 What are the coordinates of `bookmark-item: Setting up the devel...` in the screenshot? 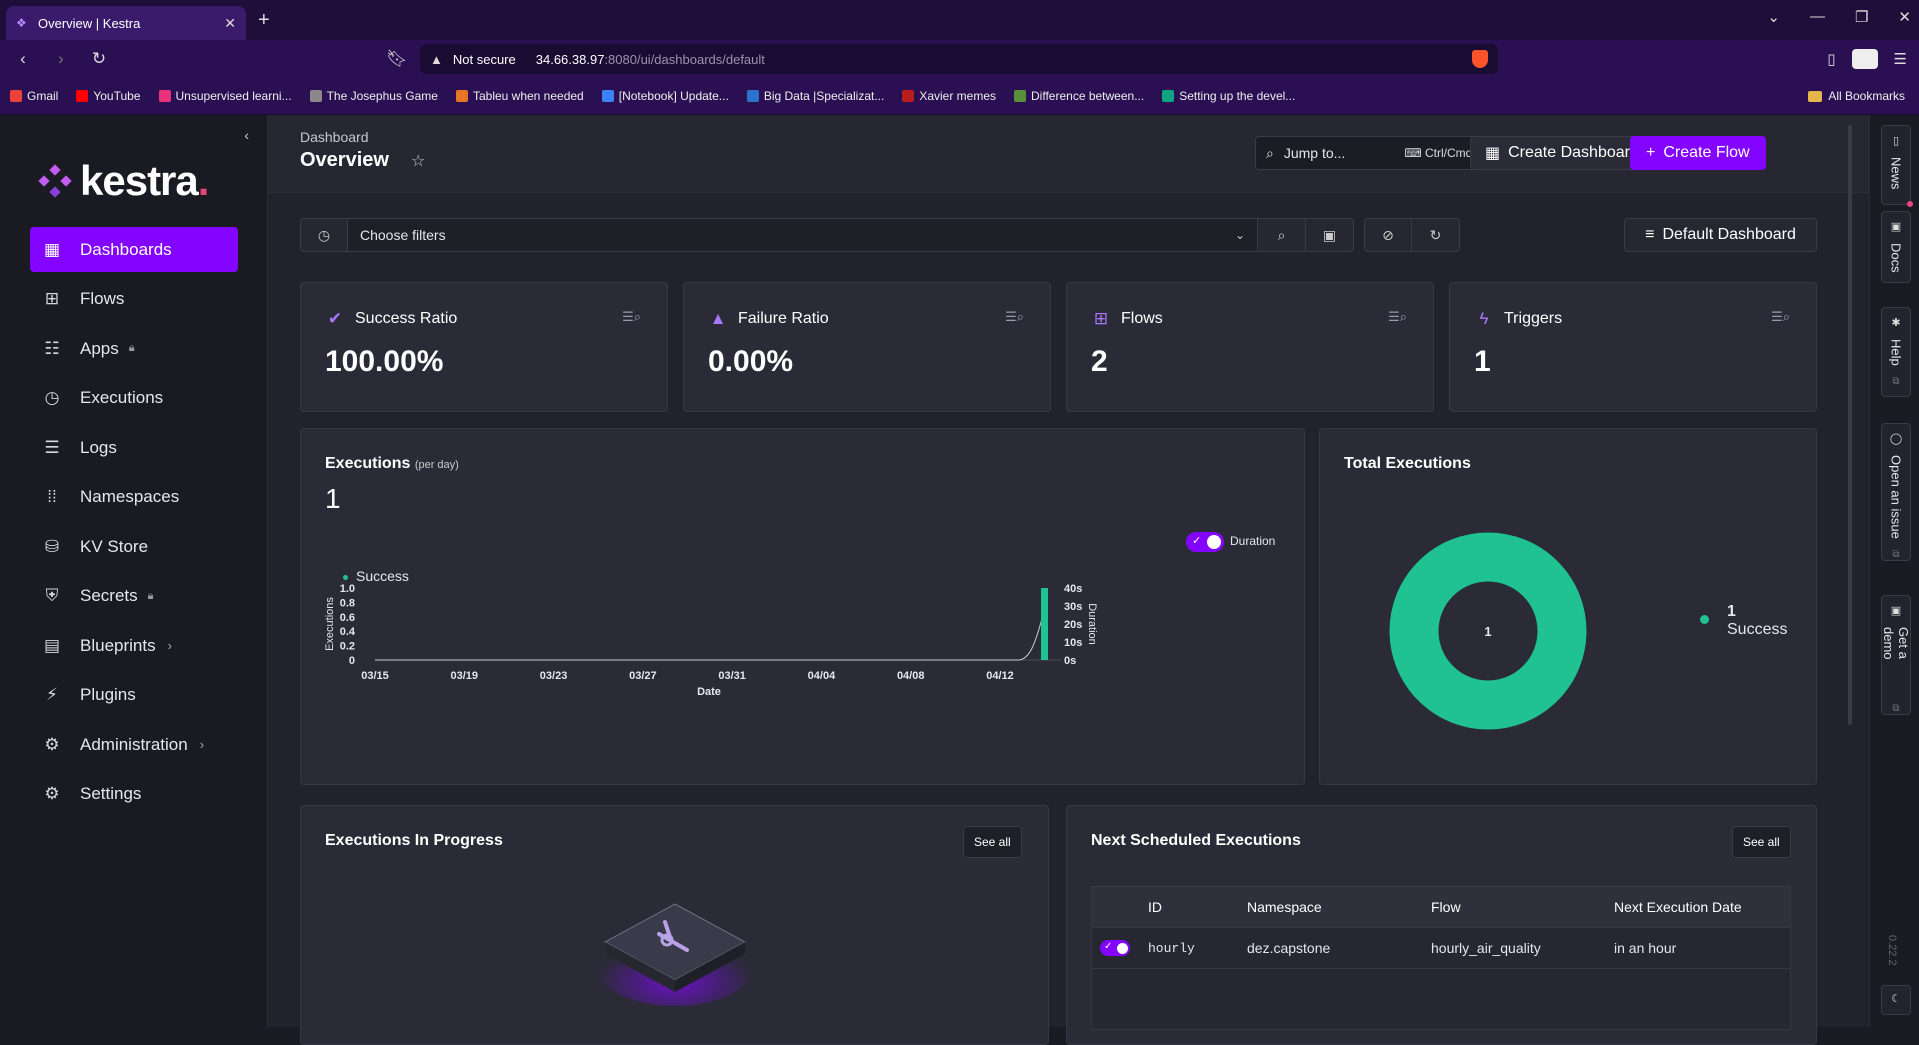 It's located at (1228, 96).